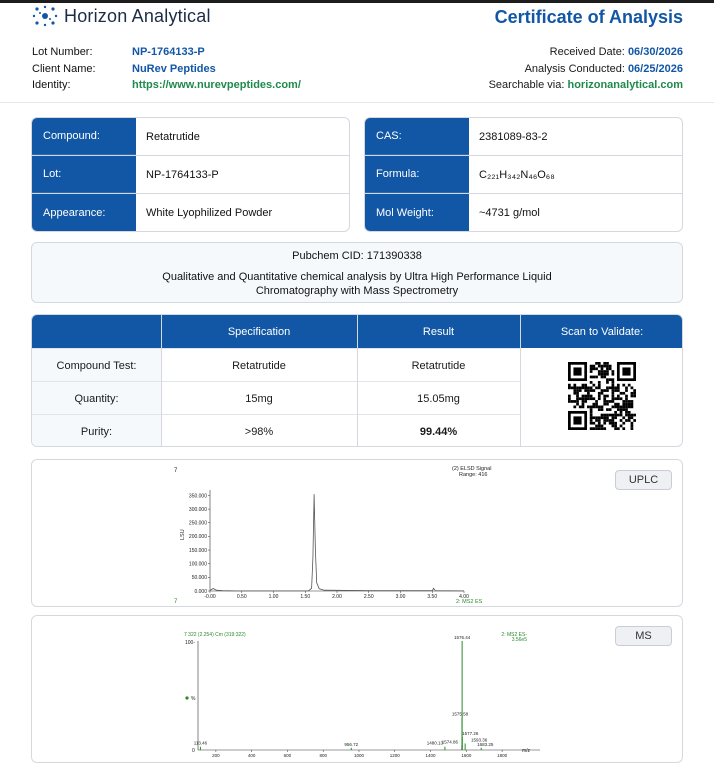 The height and width of the screenshot is (778, 714). Describe the element at coordinates (401, 597) in the screenshot. I see `uplc-x-tick-label: 3.00` at that location.